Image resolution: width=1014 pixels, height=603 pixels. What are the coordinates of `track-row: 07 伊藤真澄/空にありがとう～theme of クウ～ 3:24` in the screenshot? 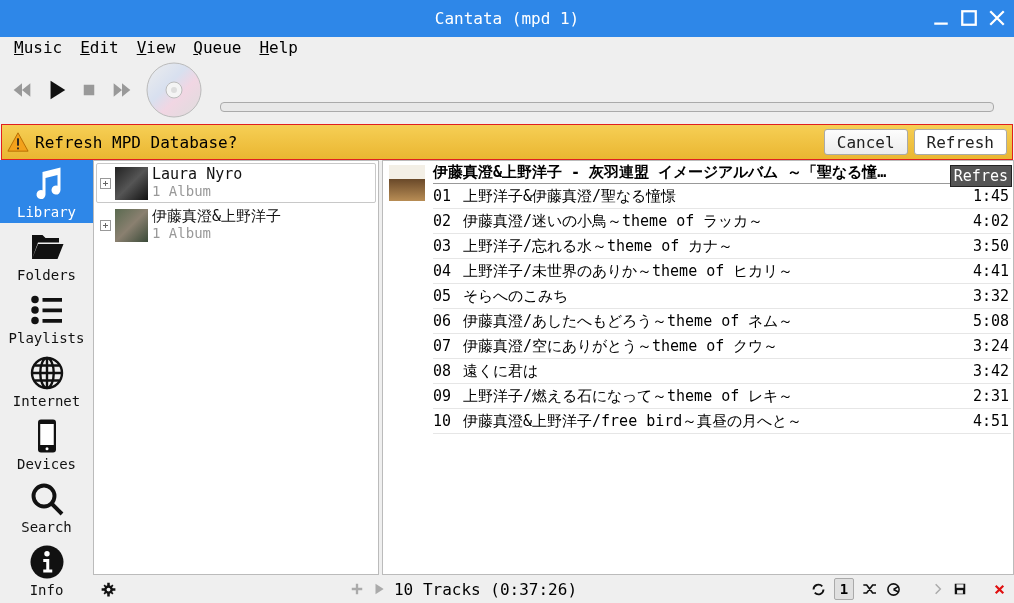 It's located at (722, 346).